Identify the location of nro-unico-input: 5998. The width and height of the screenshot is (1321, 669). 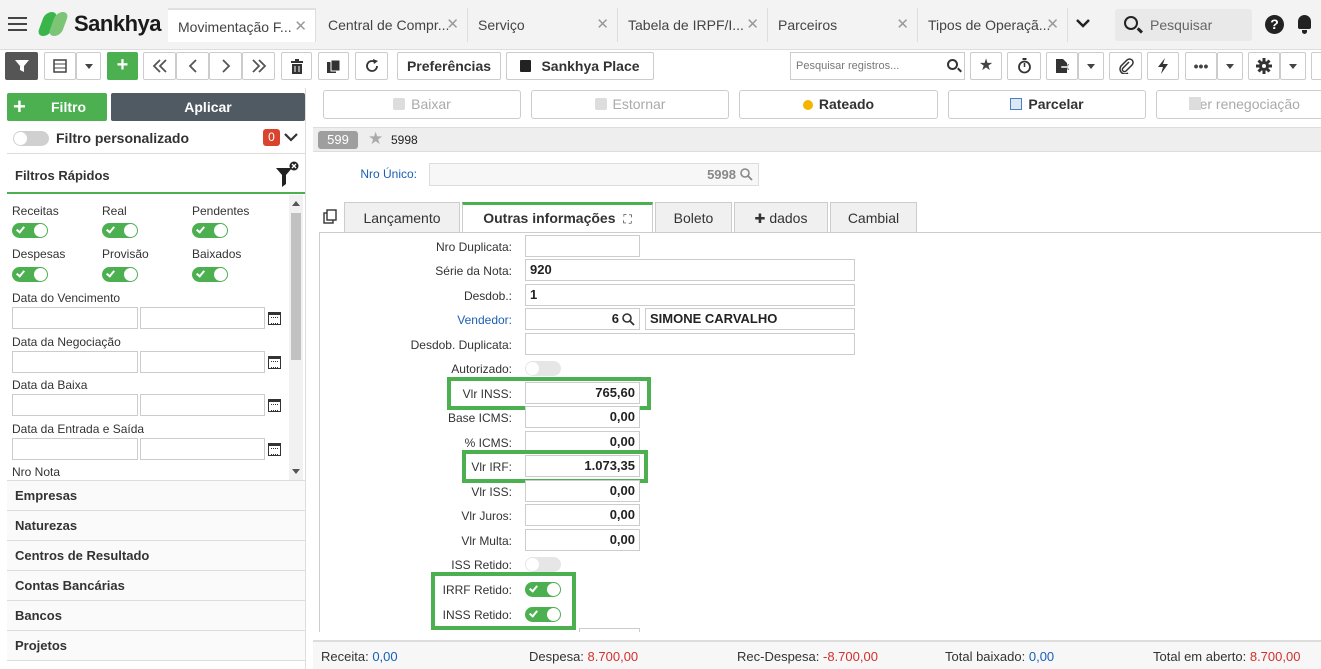
(594, 174).